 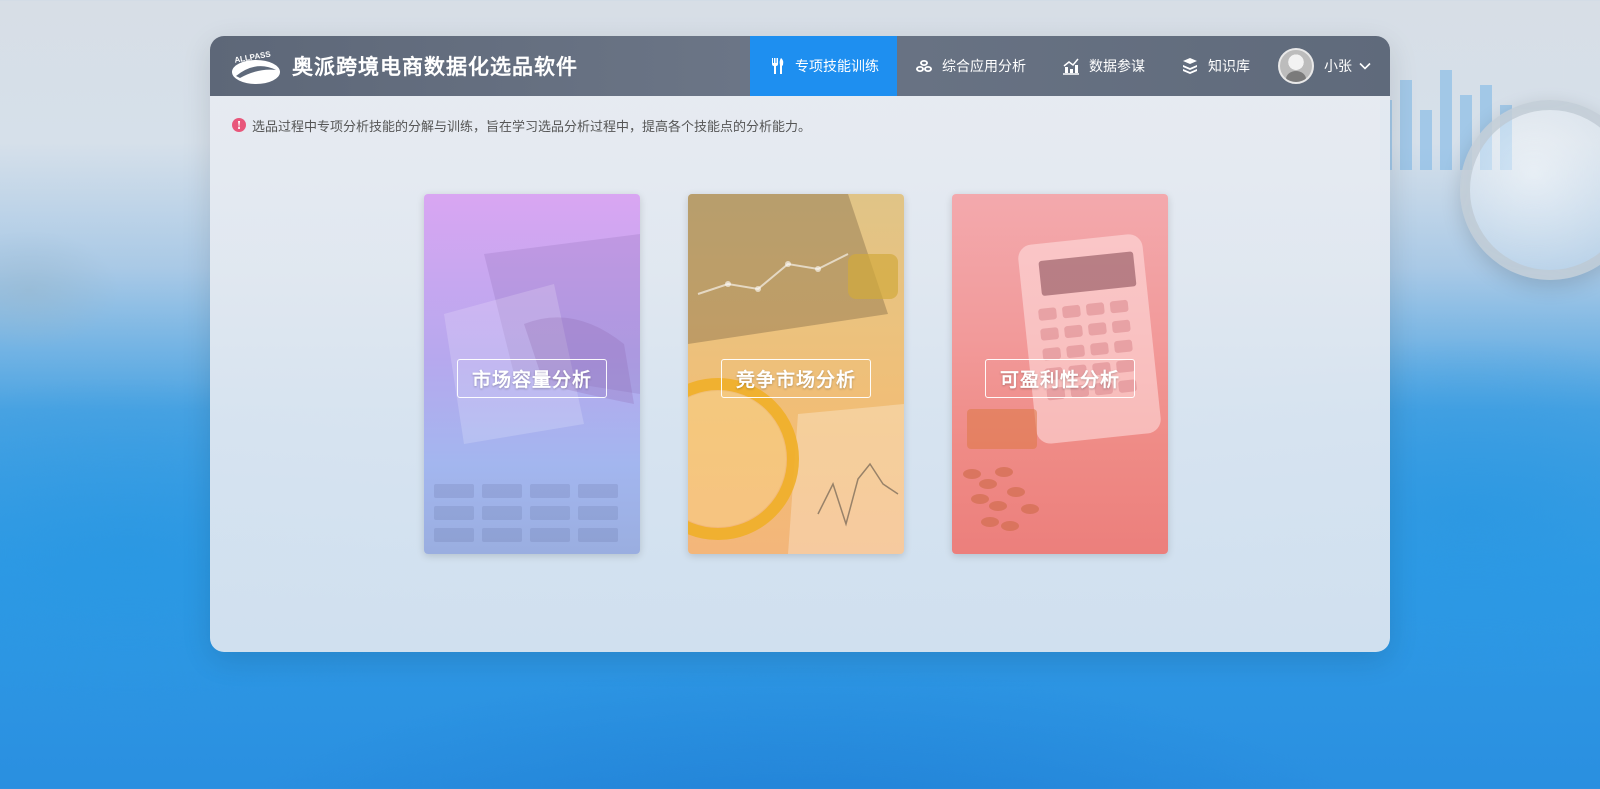 What do you see at coordinates (532, 378) in the screenshot?
I see `card-label: 市场容量分析` at bounding box center [532, 378].